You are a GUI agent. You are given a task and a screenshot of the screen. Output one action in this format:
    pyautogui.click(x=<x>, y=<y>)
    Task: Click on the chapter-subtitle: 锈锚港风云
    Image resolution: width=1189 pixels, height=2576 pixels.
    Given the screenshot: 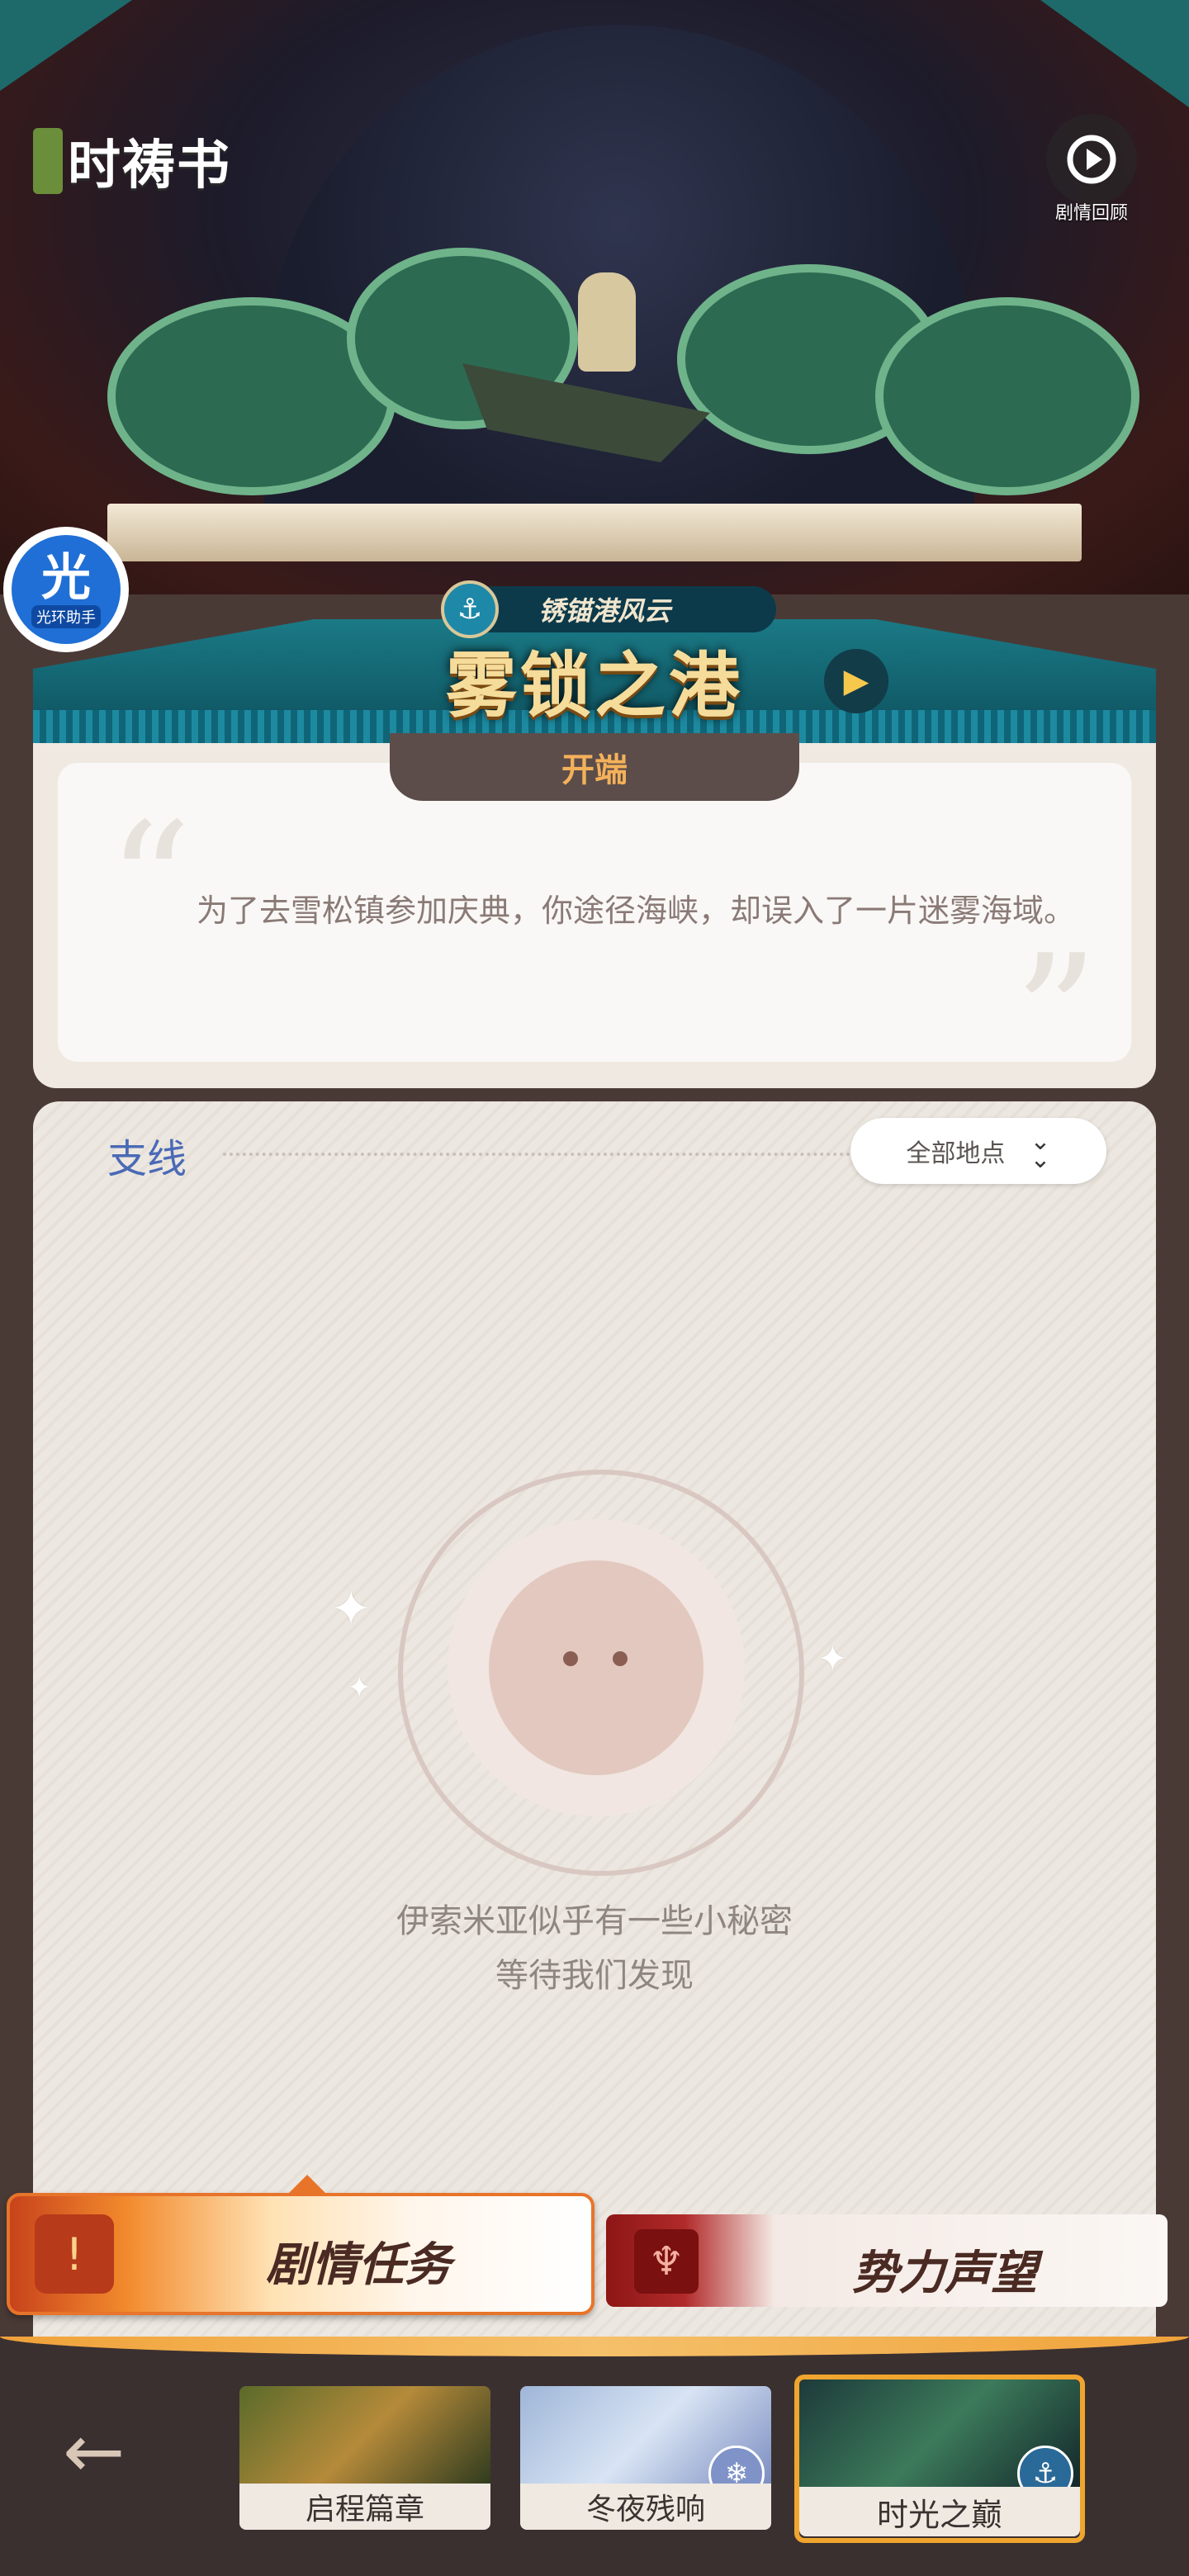 What is the action you would take?
    pyautogui.click(x=604, y=611)
    